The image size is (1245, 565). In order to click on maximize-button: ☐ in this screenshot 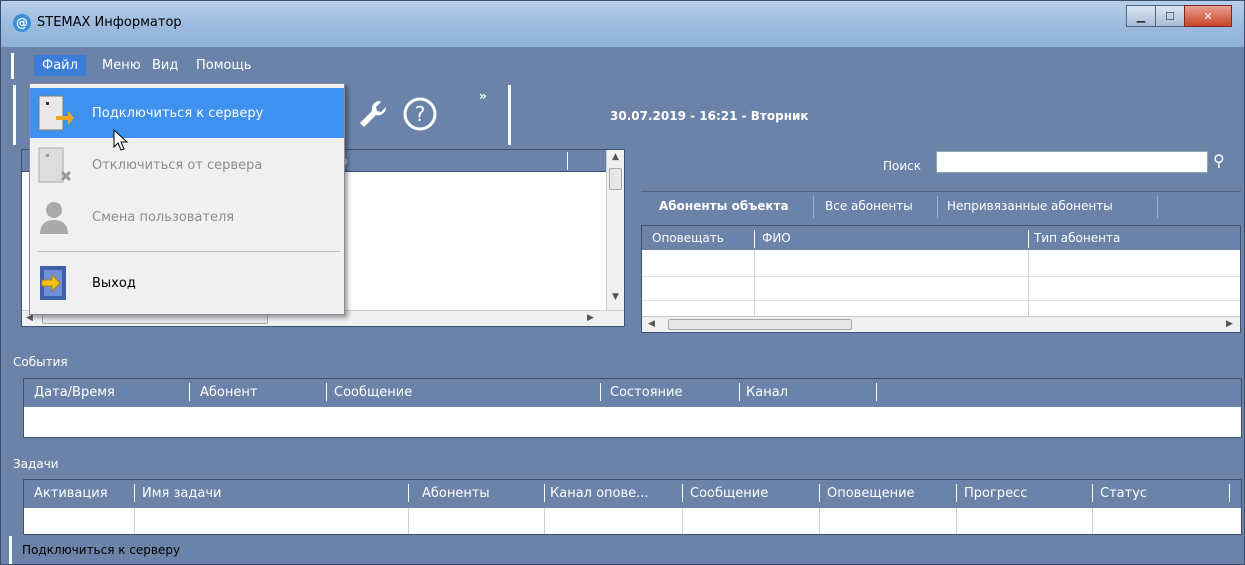, I will do `click(1170, 16)`.